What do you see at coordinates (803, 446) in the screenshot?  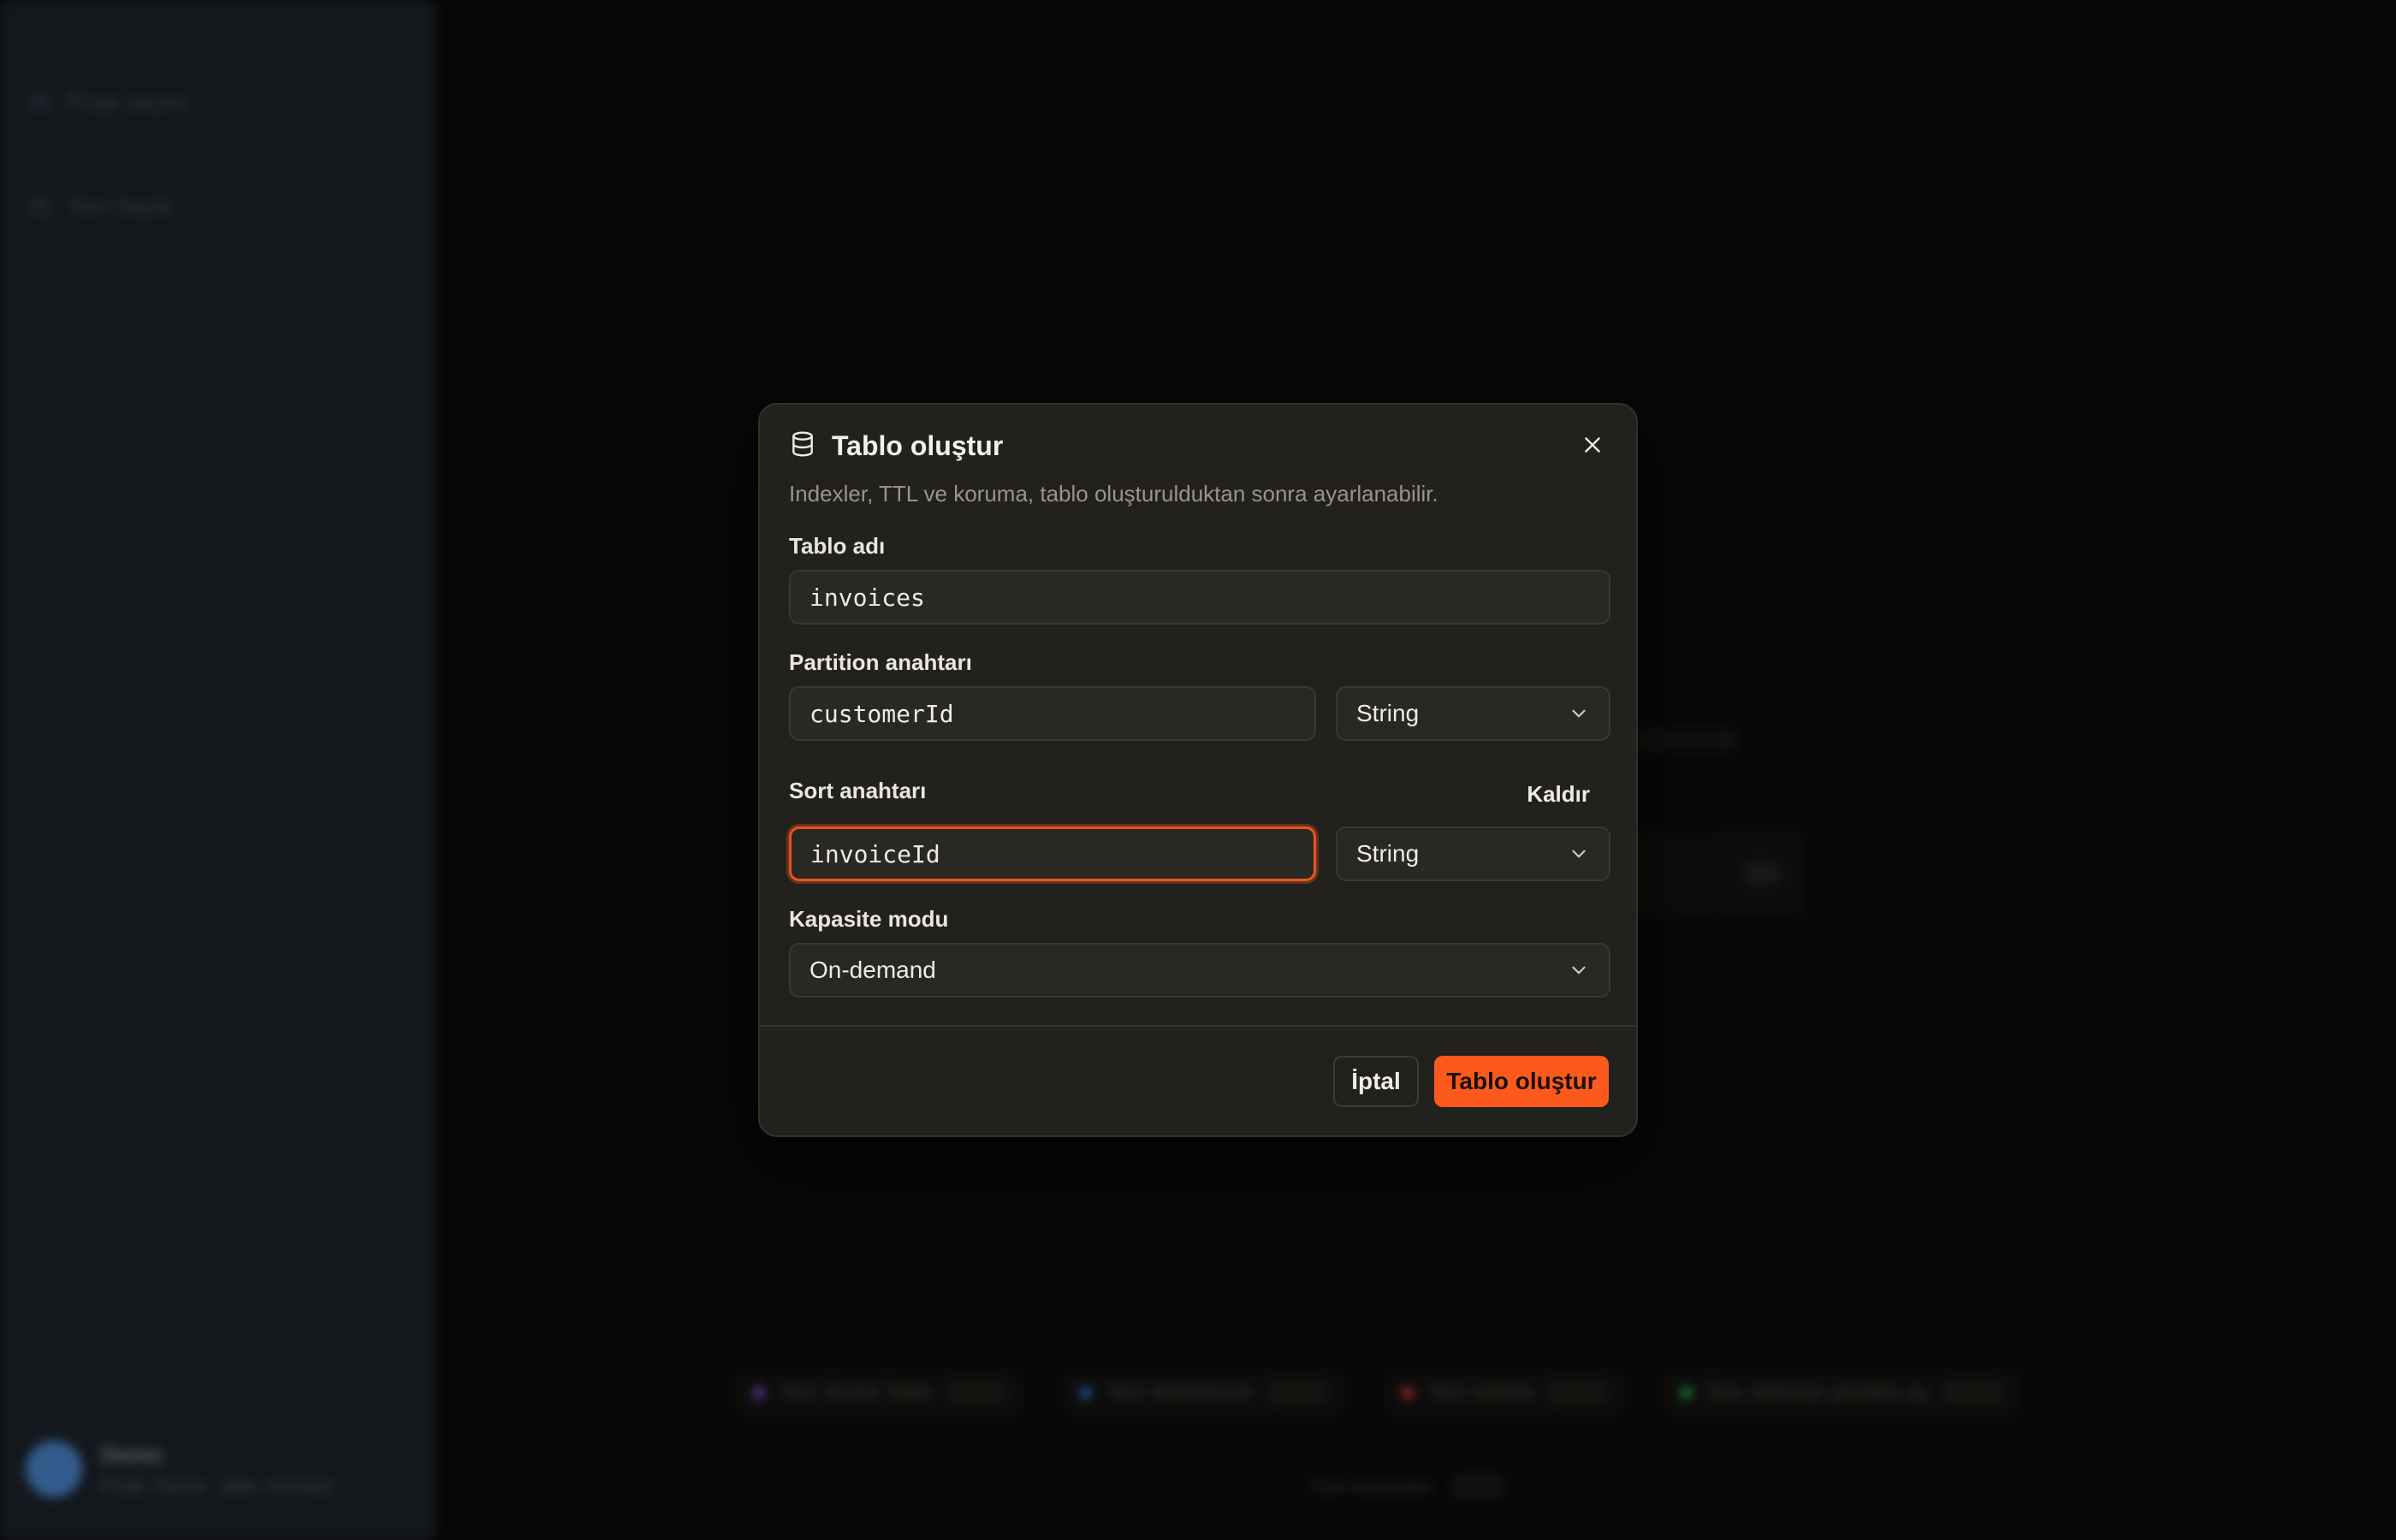 I see `database-icon` at bounding box center [803, 446].